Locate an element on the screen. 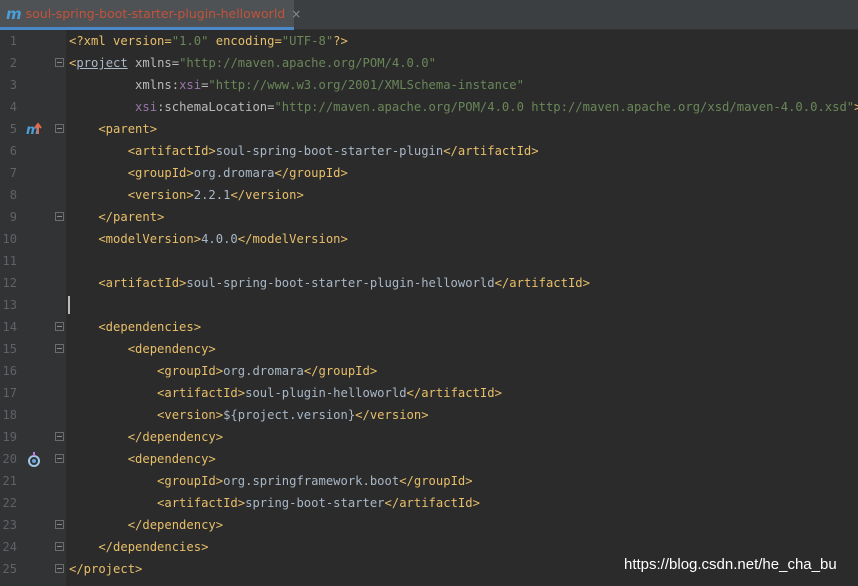 This screenshot has height=586, width=858. code-line: 20 <dependency> is located at coordinates (429, 459).